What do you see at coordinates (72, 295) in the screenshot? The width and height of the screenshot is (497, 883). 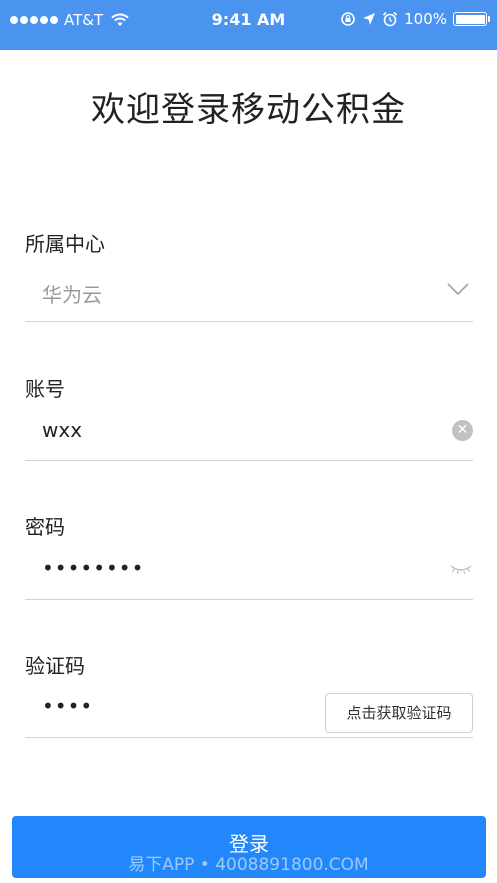 I see `center-value: 华为云` at bounding box center [72, 295].